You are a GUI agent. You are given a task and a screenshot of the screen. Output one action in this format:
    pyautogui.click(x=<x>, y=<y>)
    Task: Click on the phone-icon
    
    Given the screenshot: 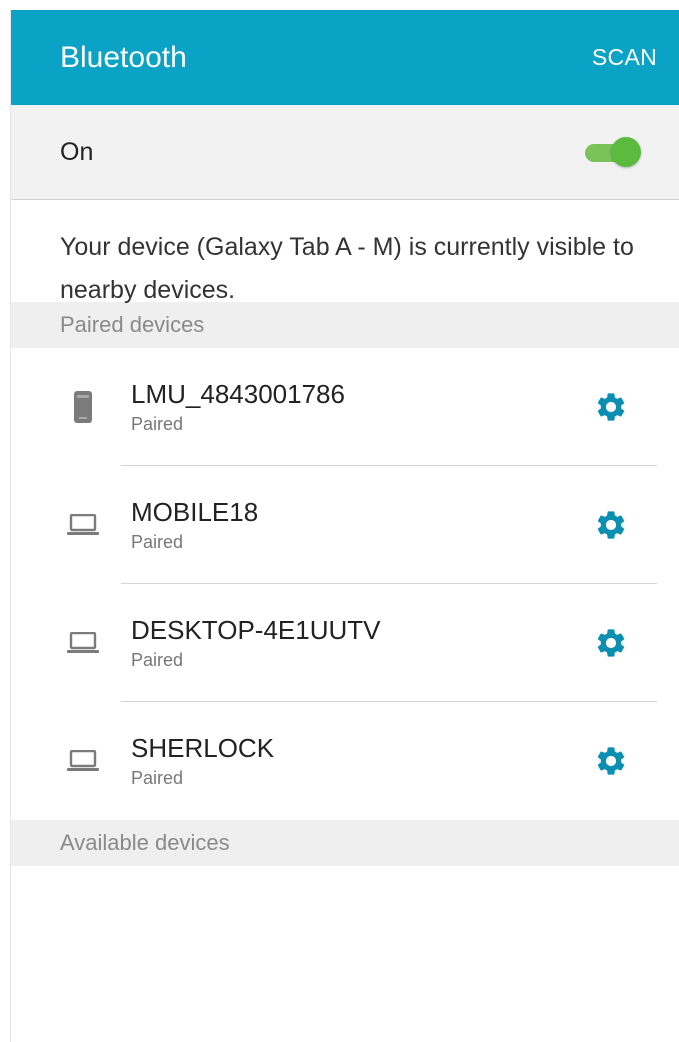 What is the action you would take?
    pyautogui.click(x=83, y=407)
    